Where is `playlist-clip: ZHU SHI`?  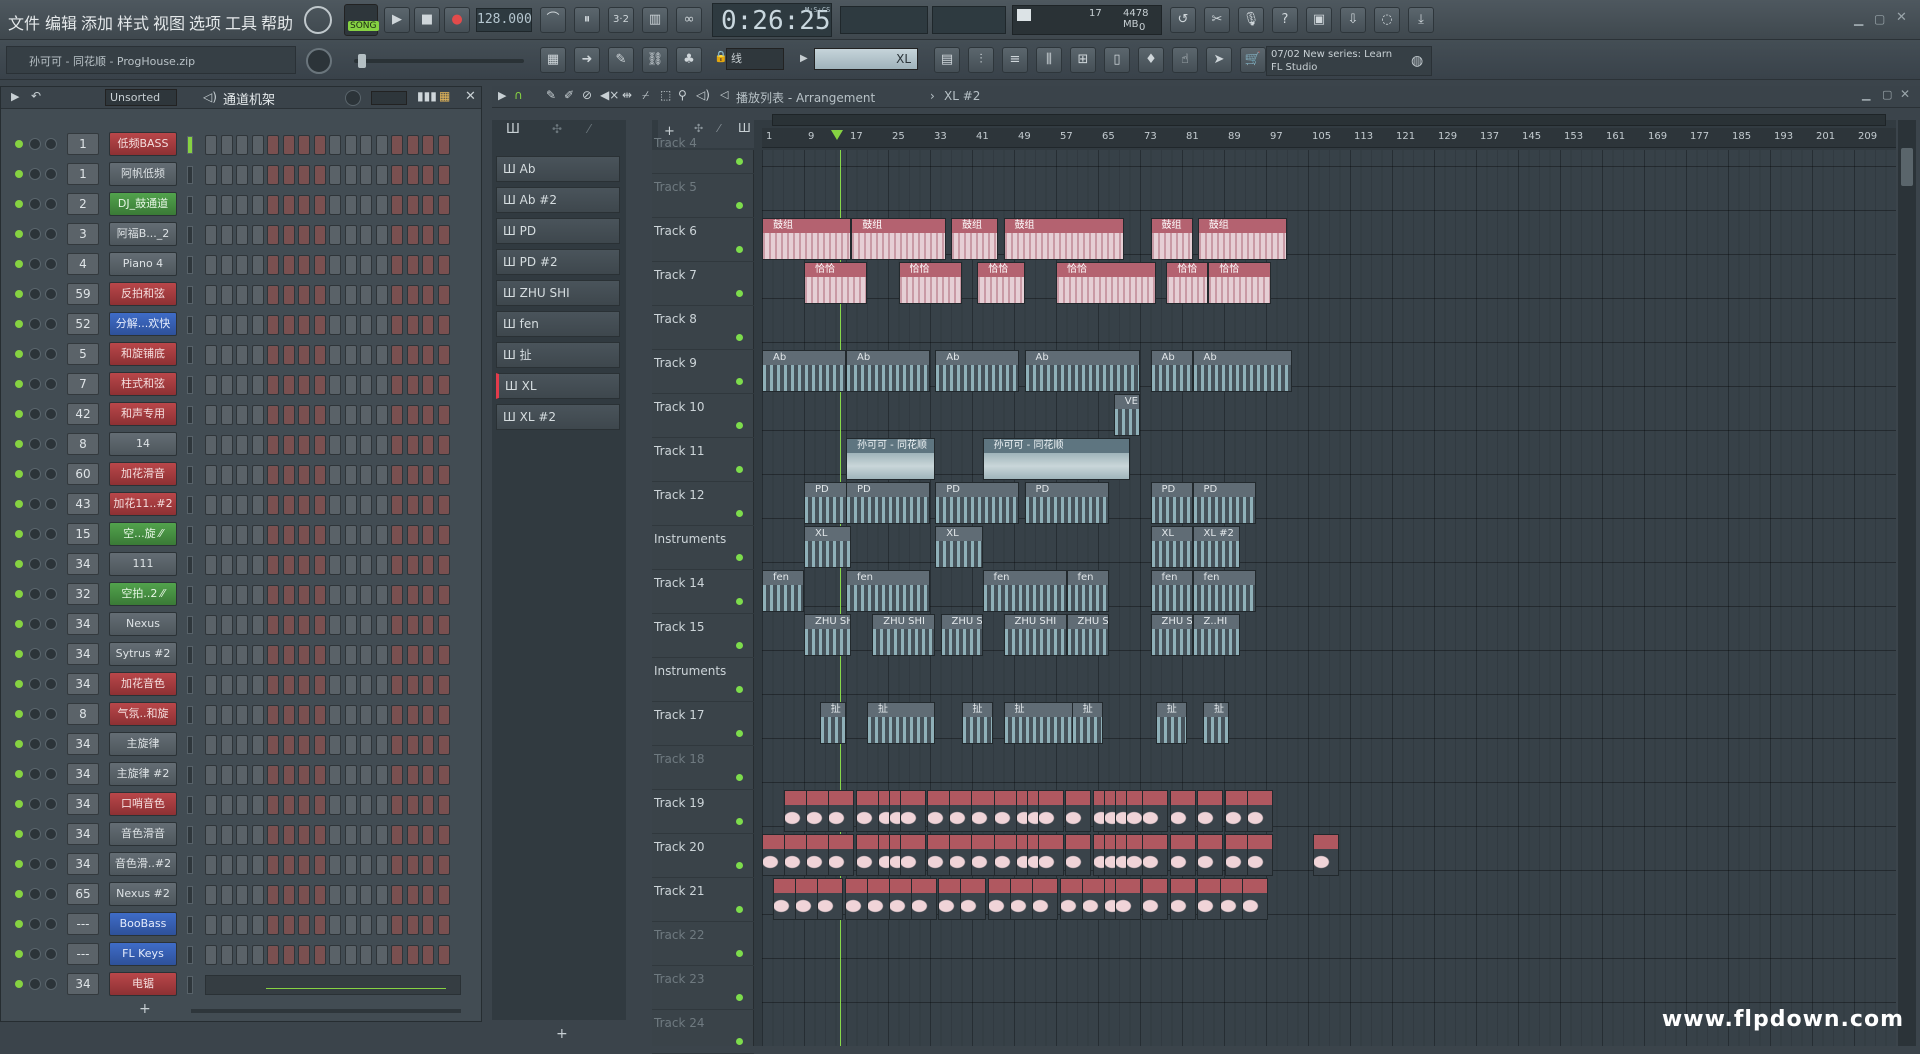 playlist-clip: ZHU SHI is located at coordinates (1171, 635).